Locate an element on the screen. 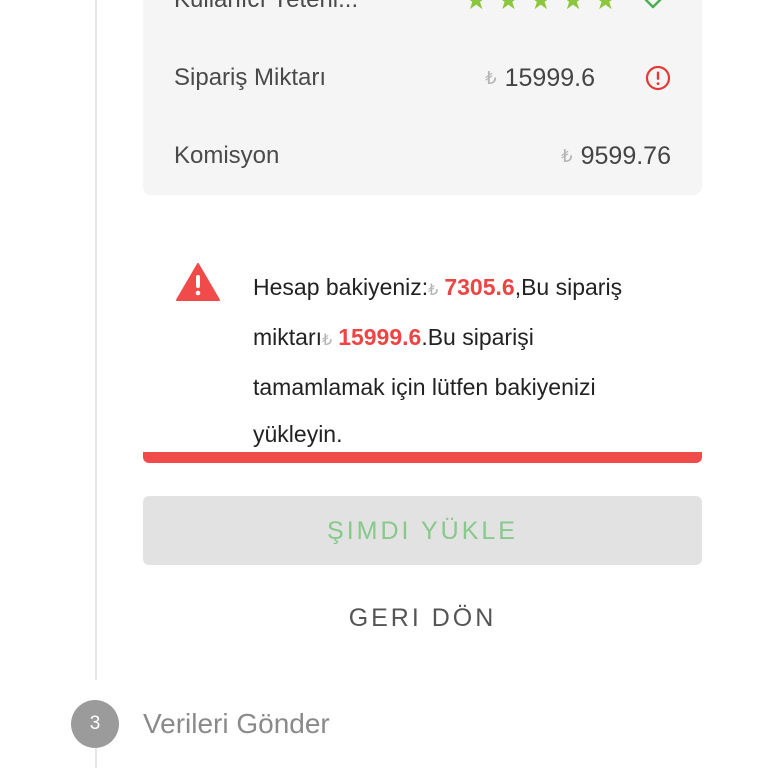 The width and height of the screenshot is (768, 768). commission-value-group: ₺ 9599.76 is located at coordinates (616, 156).